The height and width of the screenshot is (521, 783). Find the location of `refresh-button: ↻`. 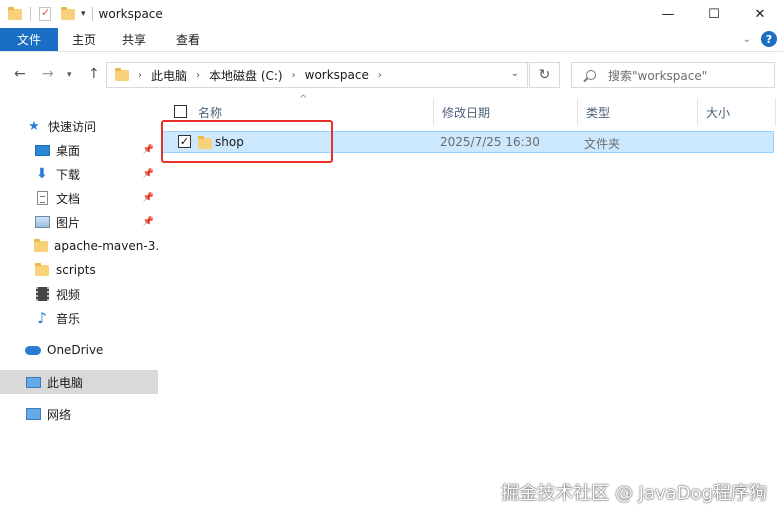

refresh-button: ↻ is located at coordinates (544, 75).